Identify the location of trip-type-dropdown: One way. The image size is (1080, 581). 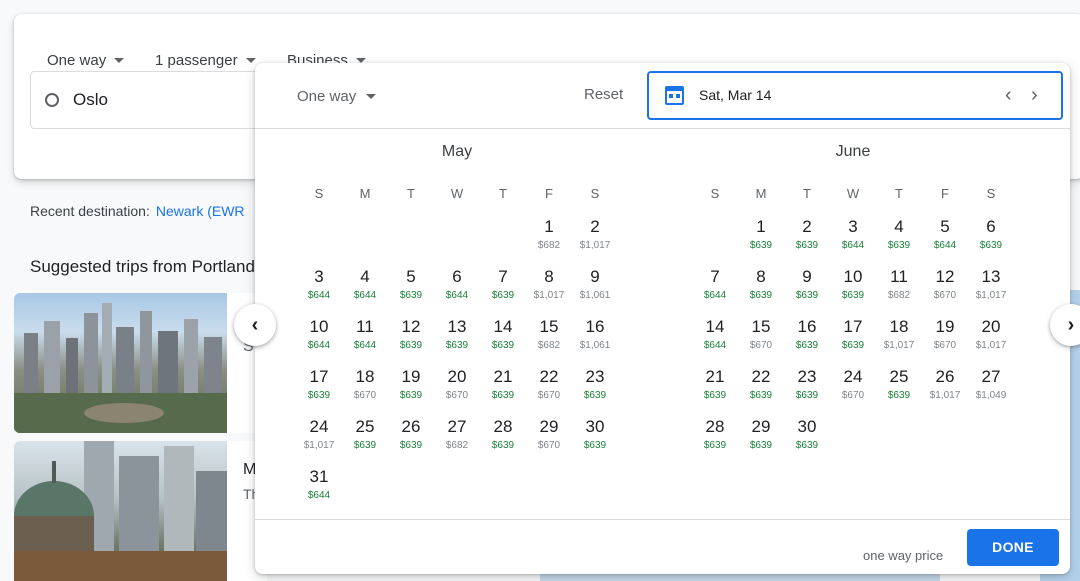
(86, 60).